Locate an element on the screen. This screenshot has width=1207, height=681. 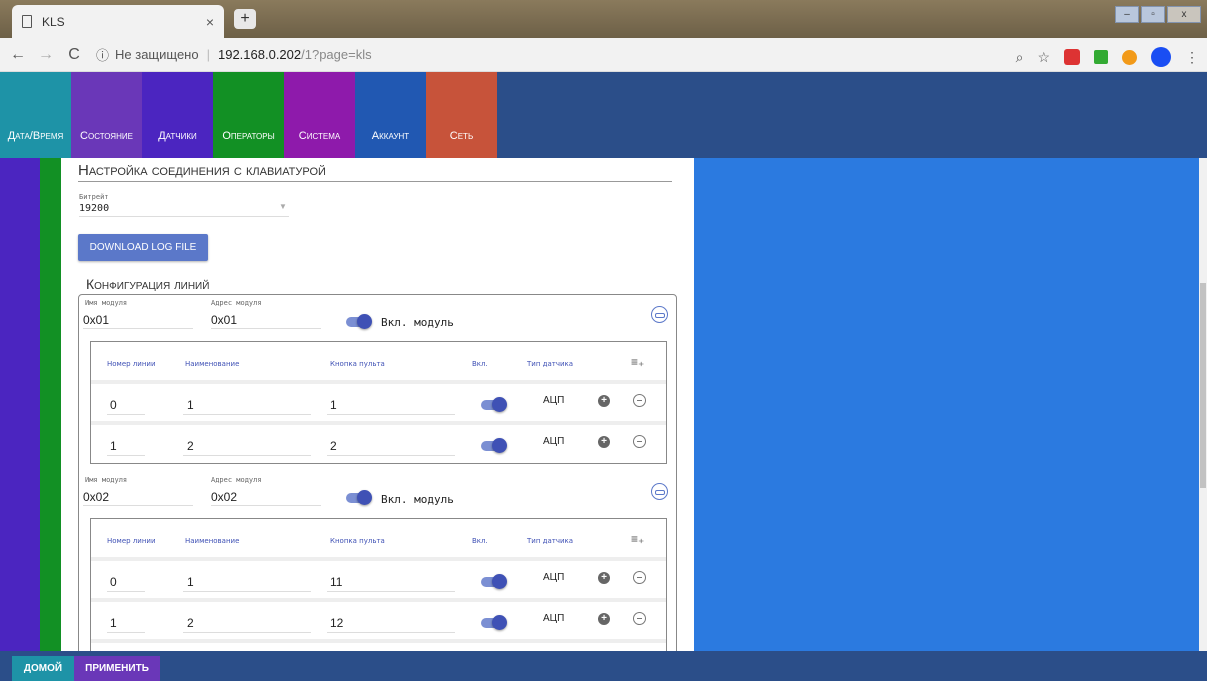
close-window-button: x is located at coordinates (1184, 14).